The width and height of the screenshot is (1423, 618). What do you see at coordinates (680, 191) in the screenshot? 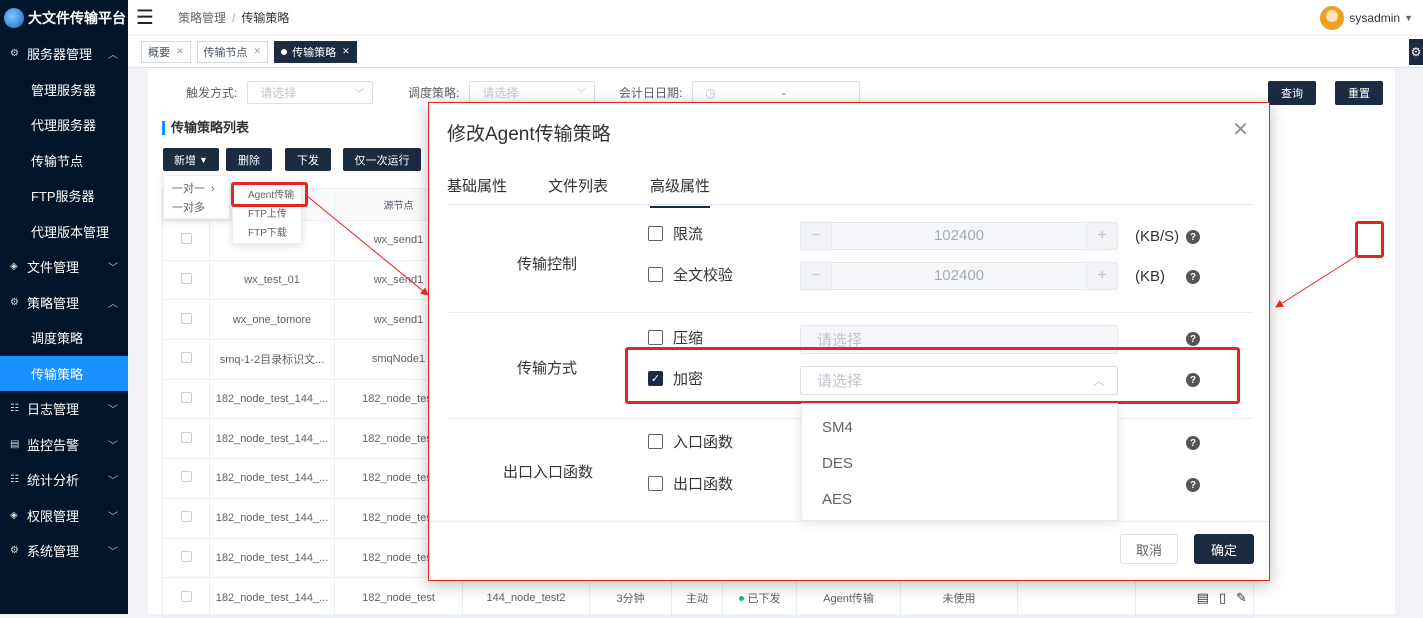
I see `tab-advanced: 高级属性` at bounding box center [680, 191].